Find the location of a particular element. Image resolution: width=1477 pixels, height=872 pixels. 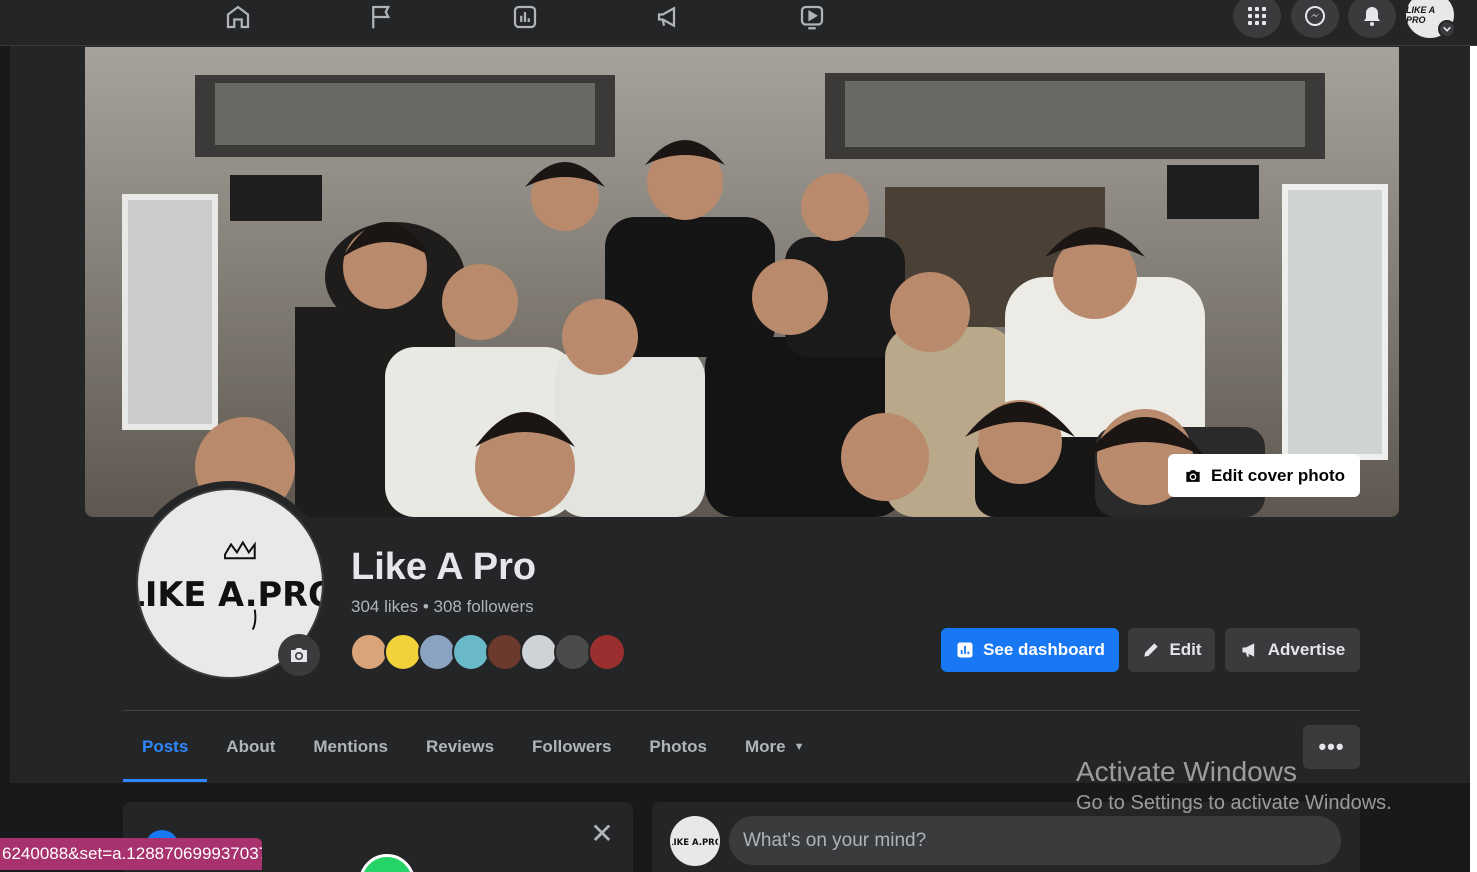

top-navigation-bar: LIKE A PRO is located at coordinates (738, 23).